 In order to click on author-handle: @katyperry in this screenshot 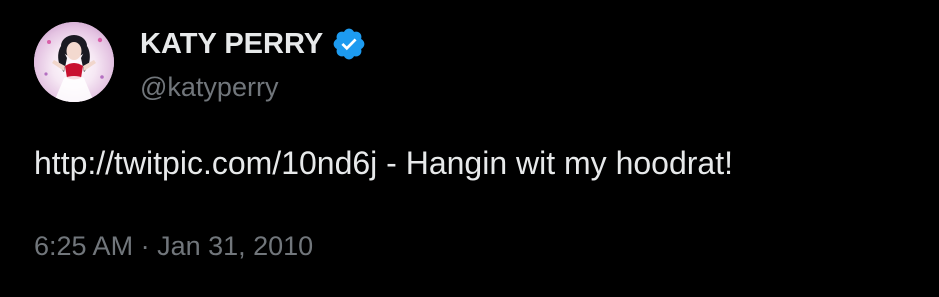, I will do `click(253, 87)`.